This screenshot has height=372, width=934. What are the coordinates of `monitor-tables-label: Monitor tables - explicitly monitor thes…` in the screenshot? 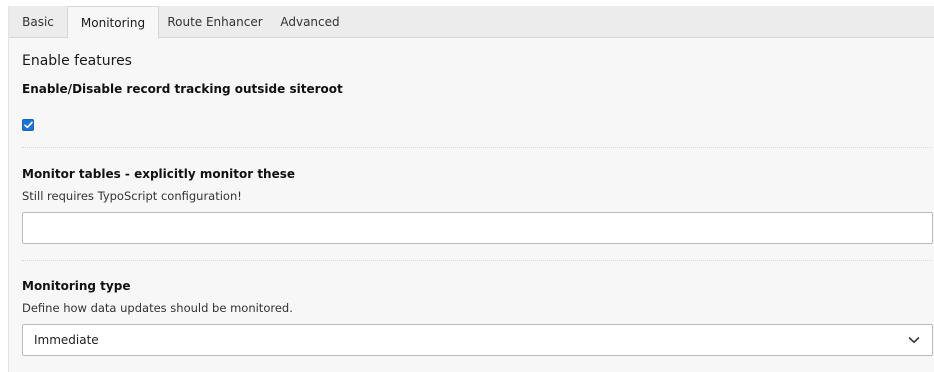 It's located at (159, 174).